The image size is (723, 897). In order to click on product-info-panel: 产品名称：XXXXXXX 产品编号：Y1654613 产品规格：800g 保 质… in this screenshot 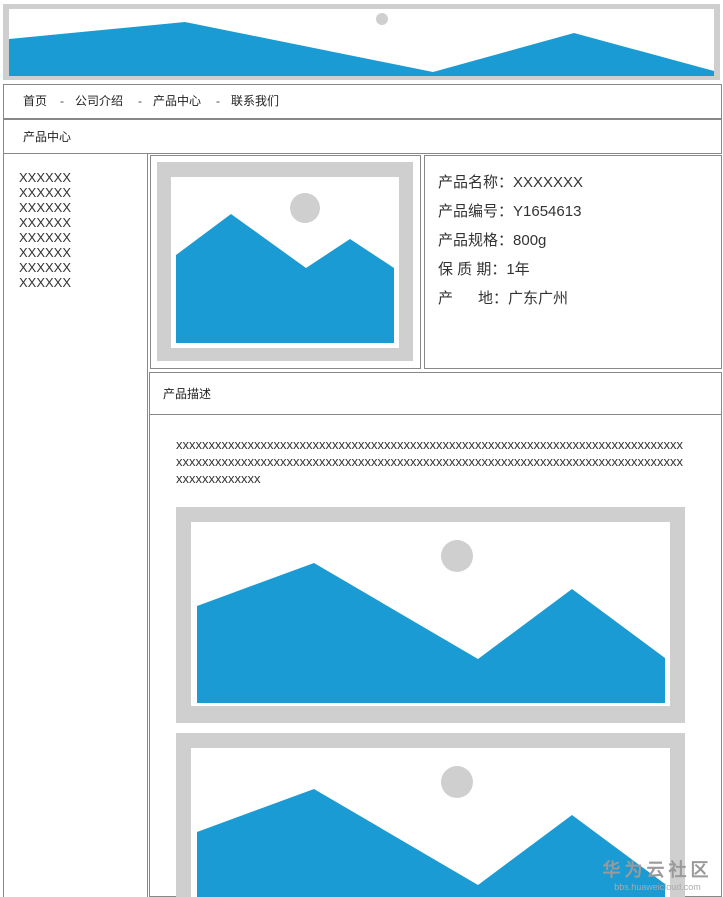, I will do `click(573, 262)`.